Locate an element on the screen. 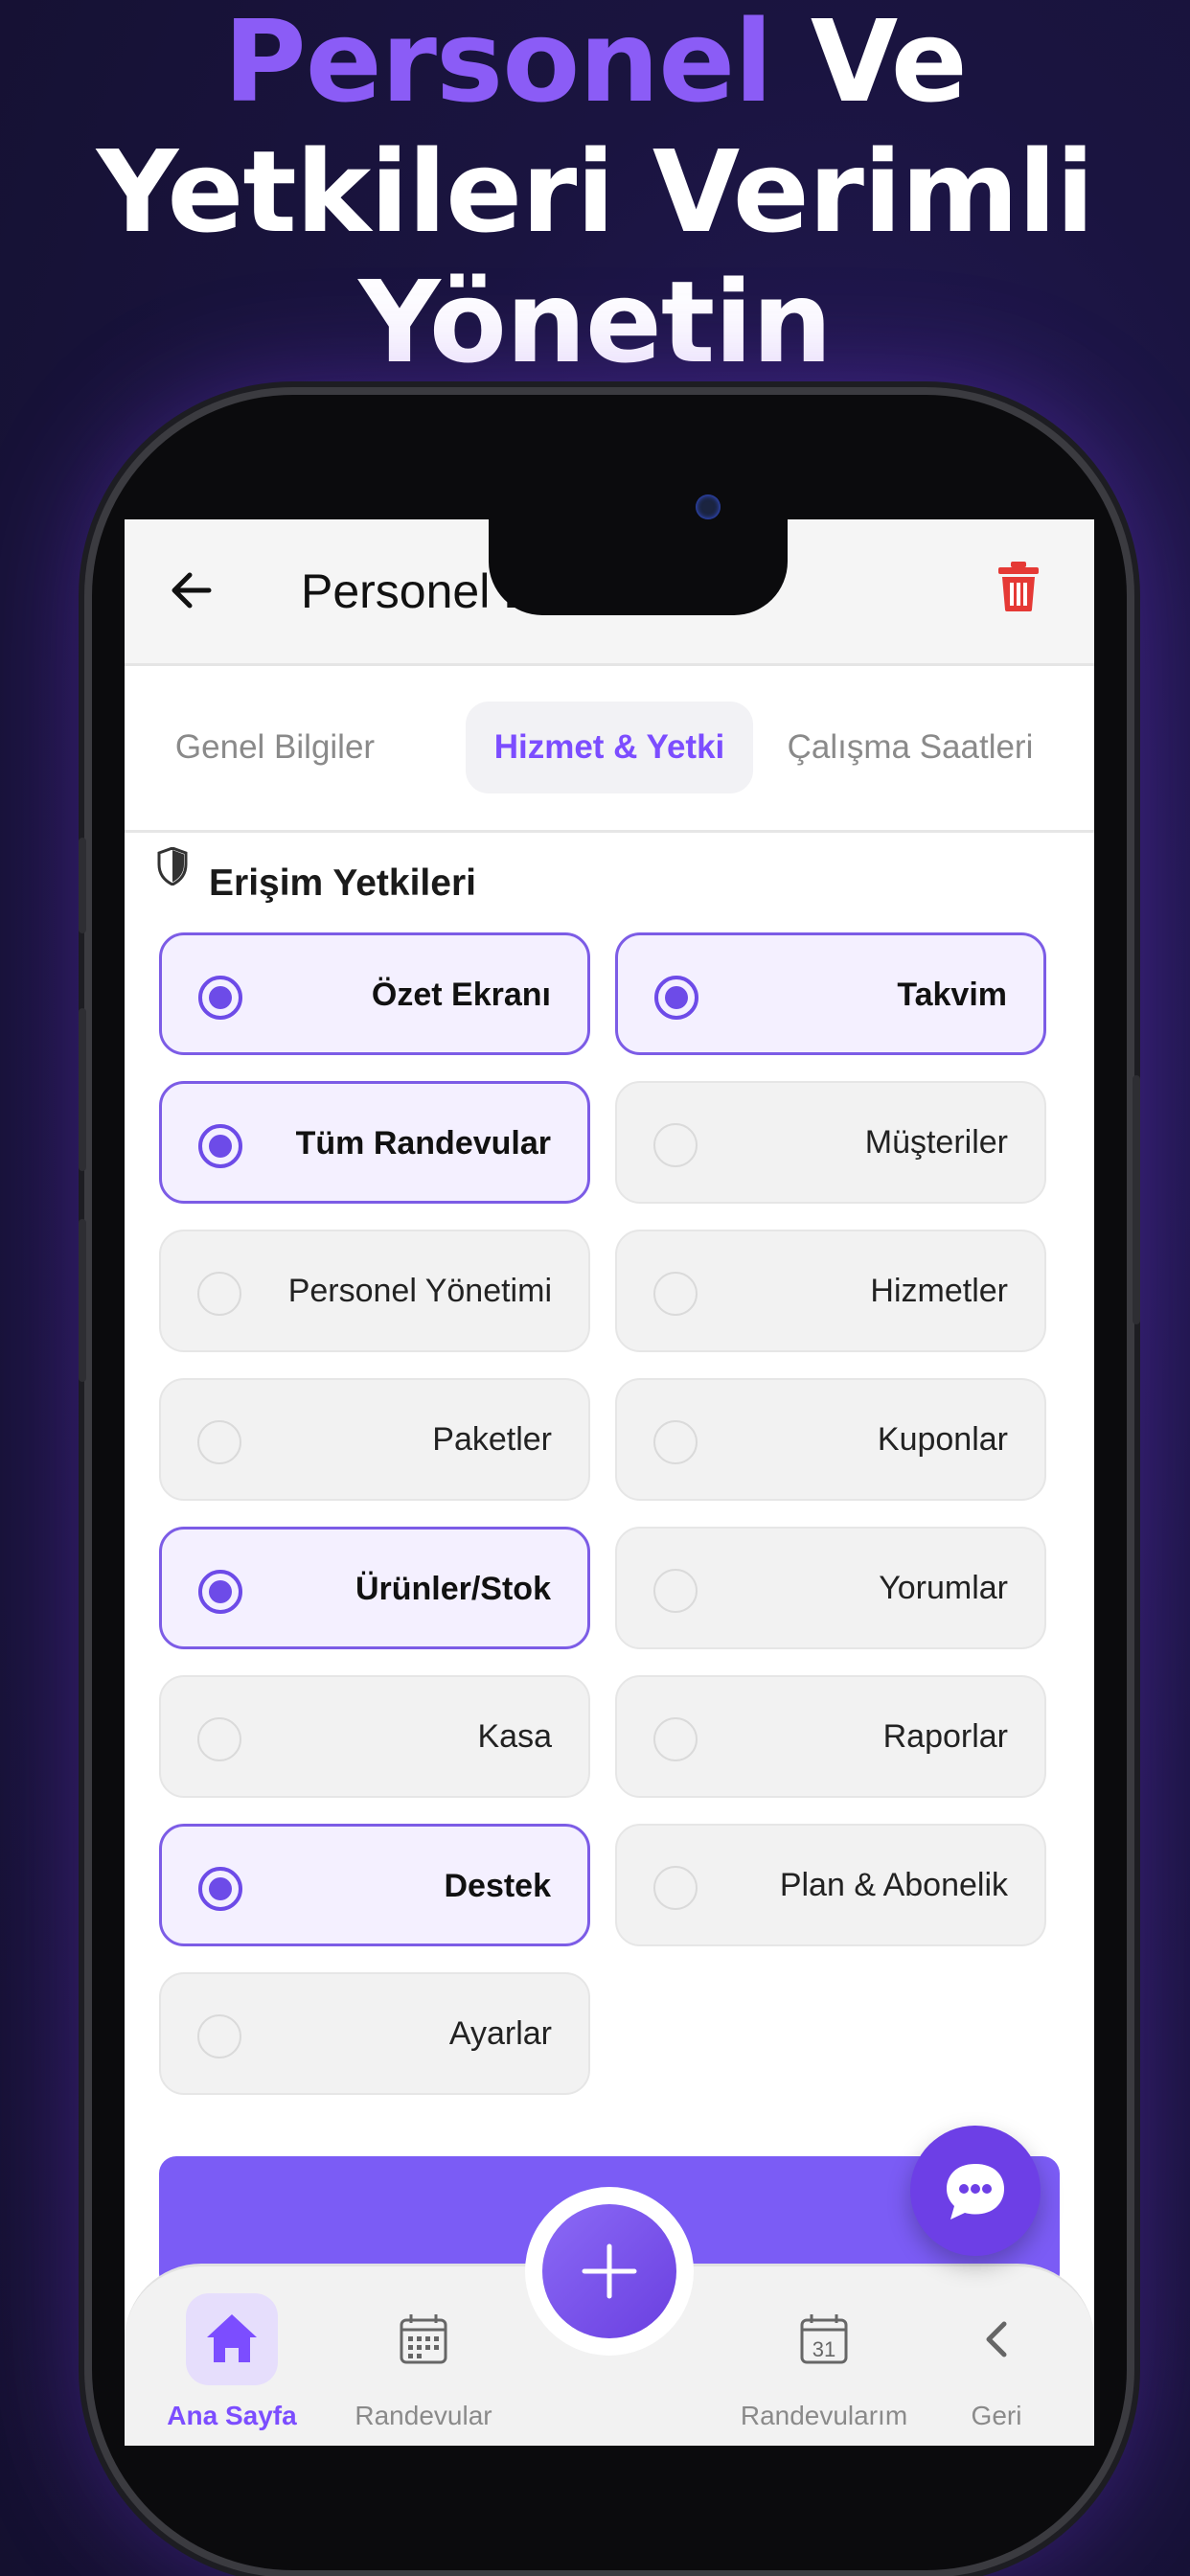 The image size is (1190, 2576). perm-label: Hizmetler is located at coordinates (939, 1291).